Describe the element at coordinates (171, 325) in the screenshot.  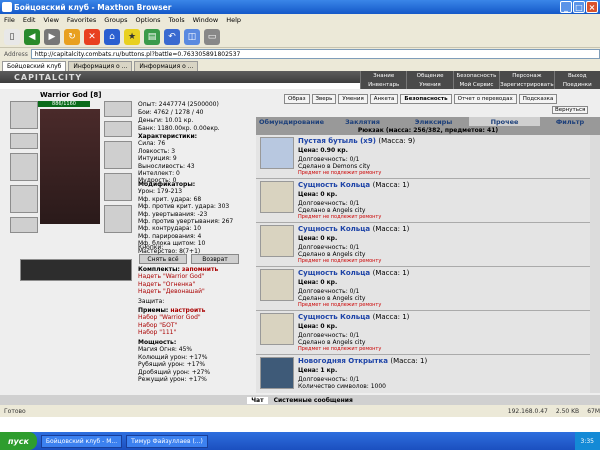
I see `tactic-item: Набор "БОТ"` at that location.